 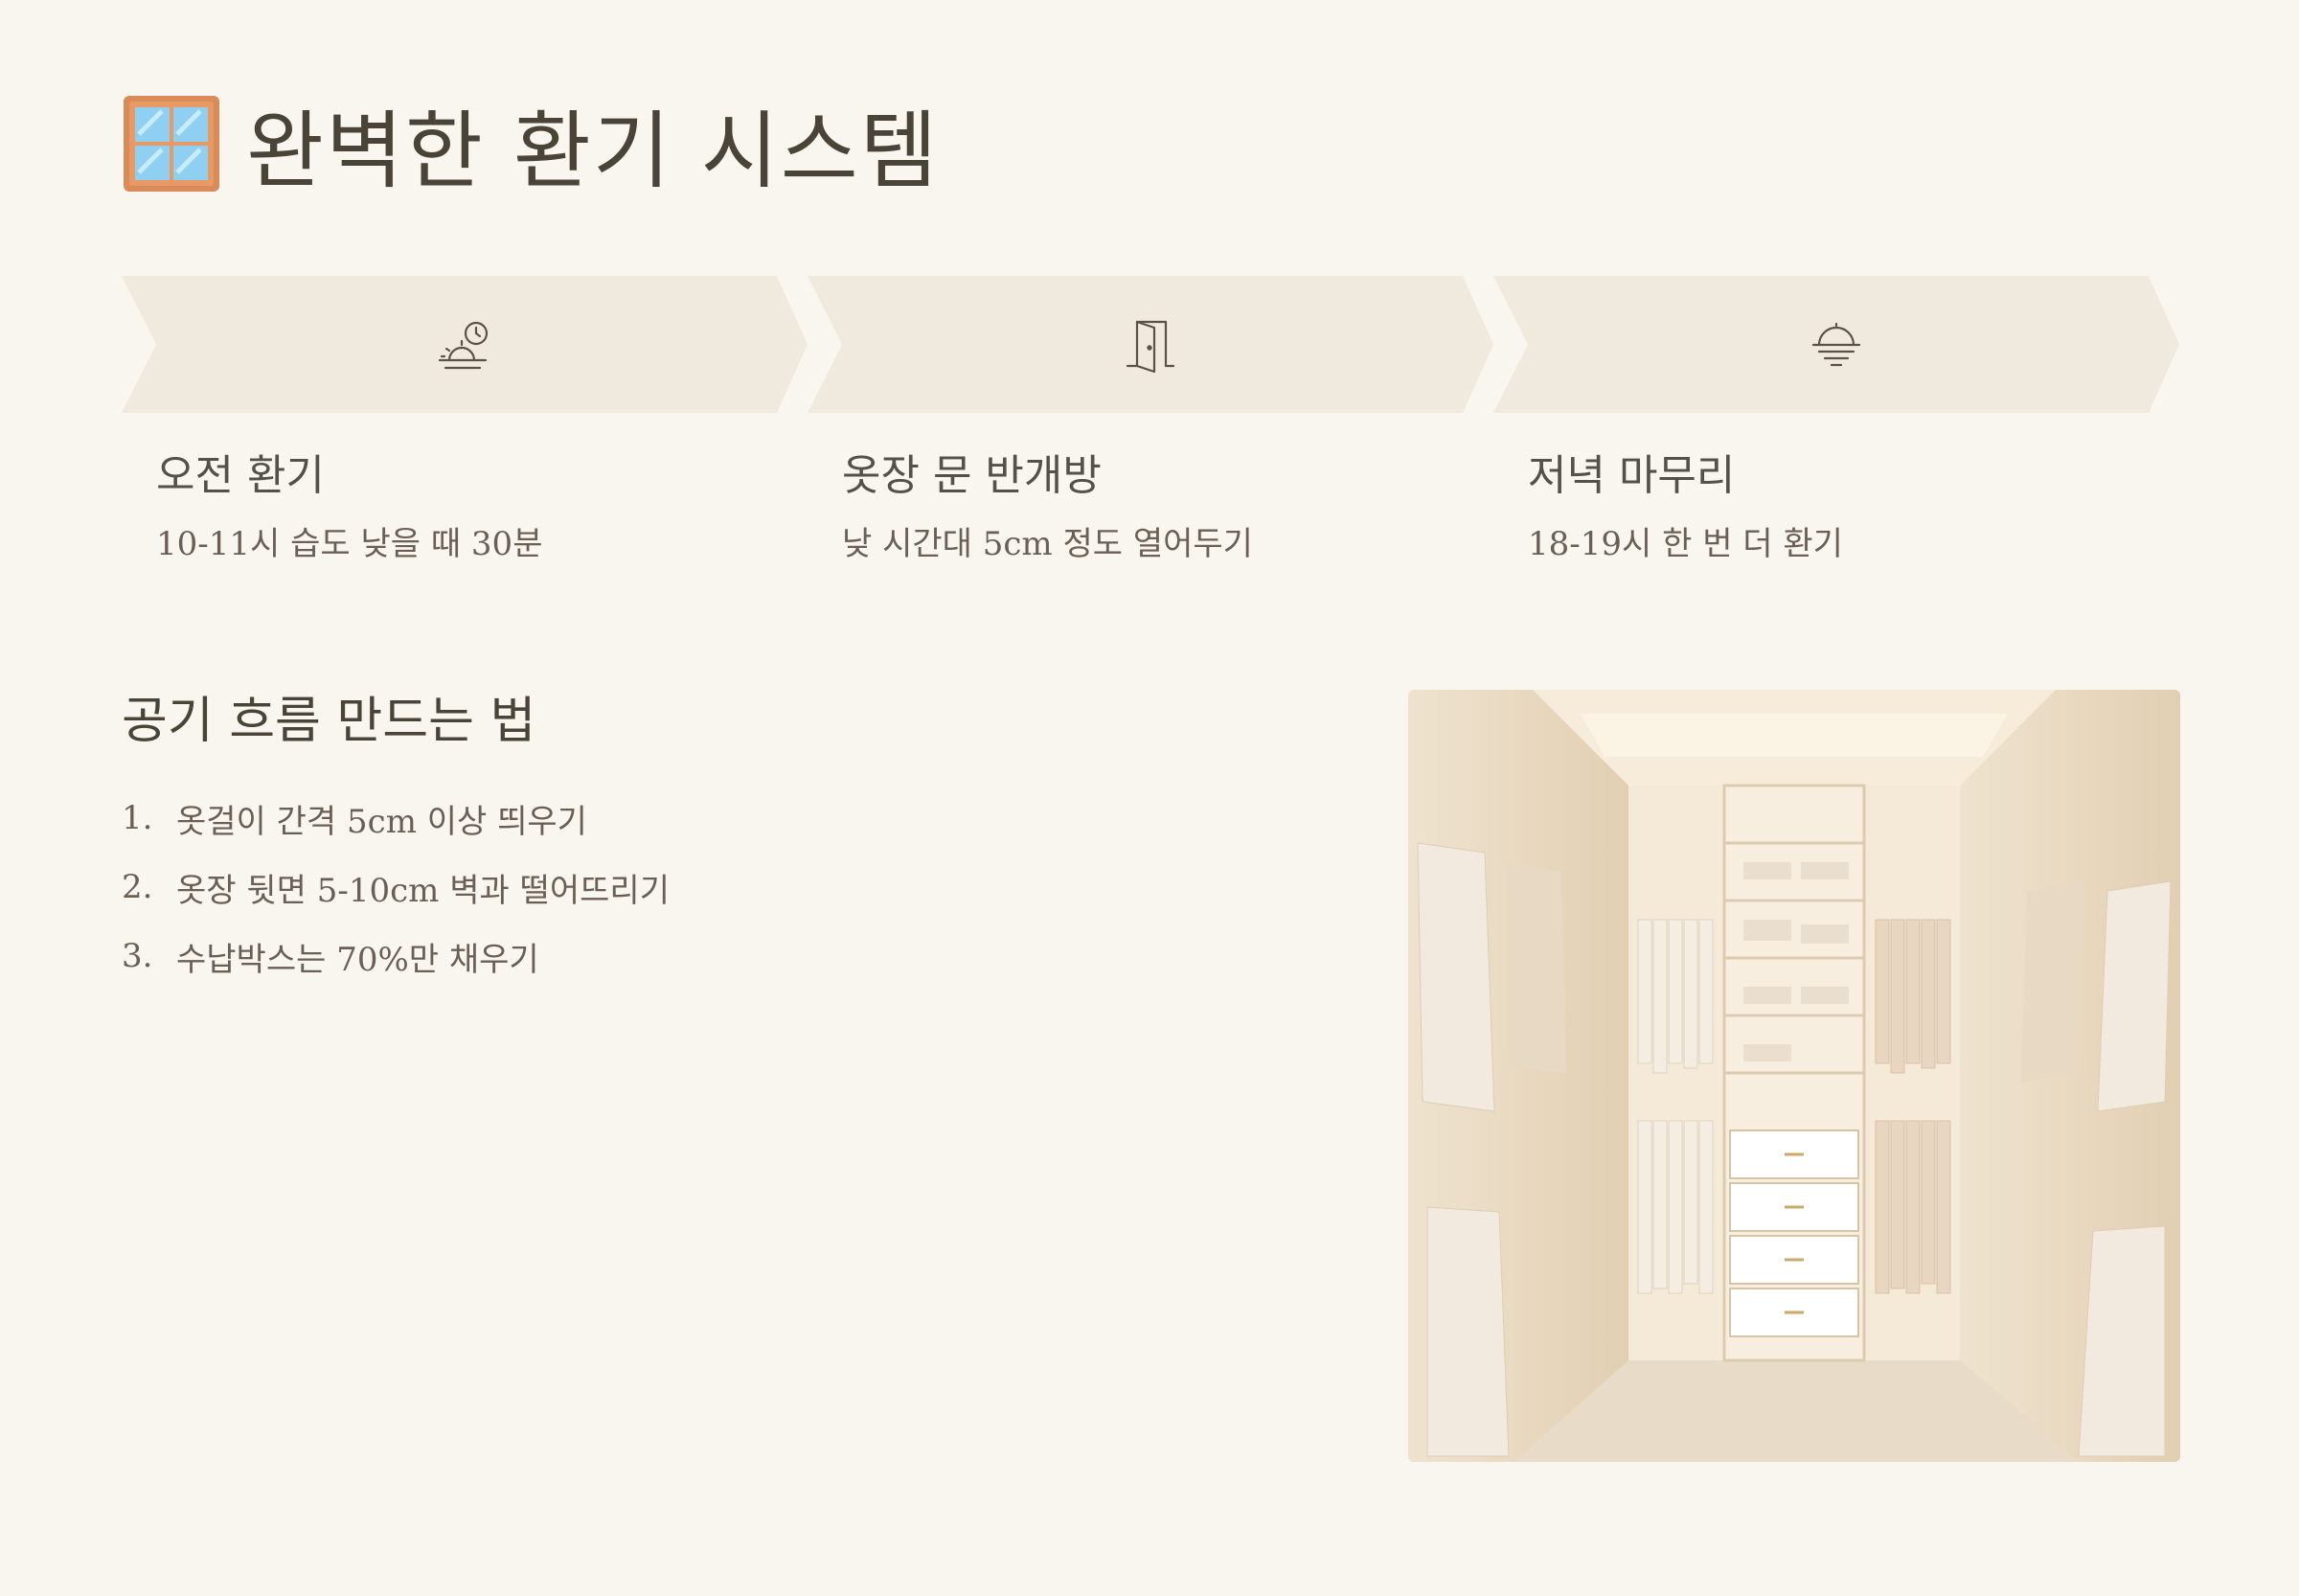 I want to click on sunset-icon, so click(x=1836, y=344).